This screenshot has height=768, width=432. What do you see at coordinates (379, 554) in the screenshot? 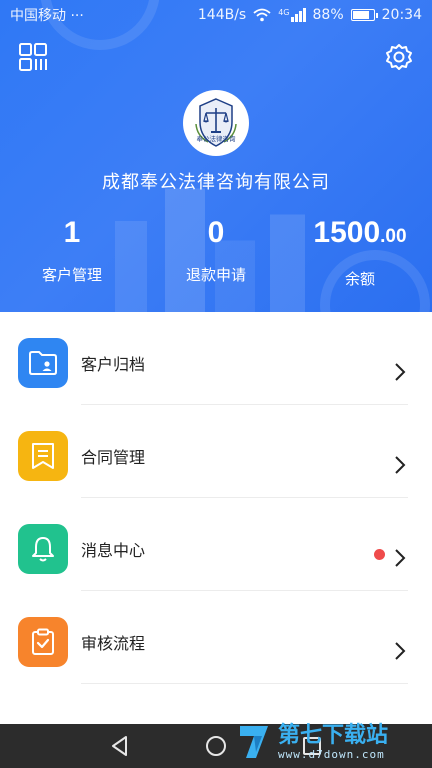
I see `unread-badge` at bounding box center [379, 554].